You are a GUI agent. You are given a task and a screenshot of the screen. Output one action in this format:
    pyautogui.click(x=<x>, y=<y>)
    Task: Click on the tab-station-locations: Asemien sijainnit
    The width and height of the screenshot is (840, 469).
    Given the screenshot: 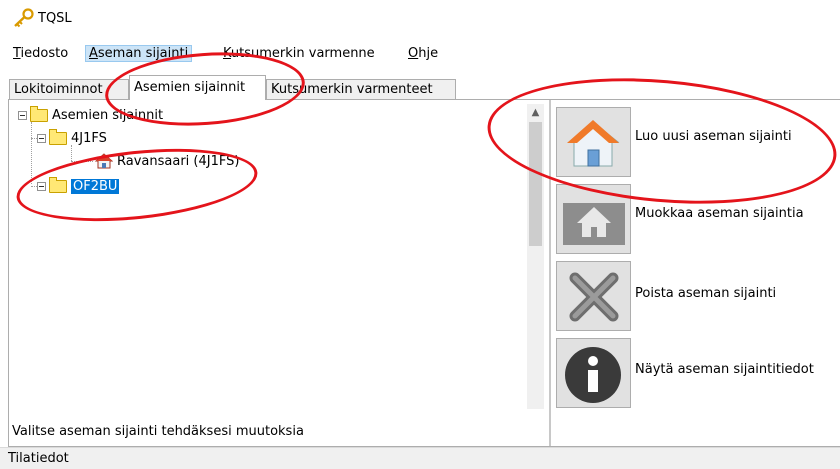 What is the action you would take?
    pyautogui.click(x=197, y=87)
    